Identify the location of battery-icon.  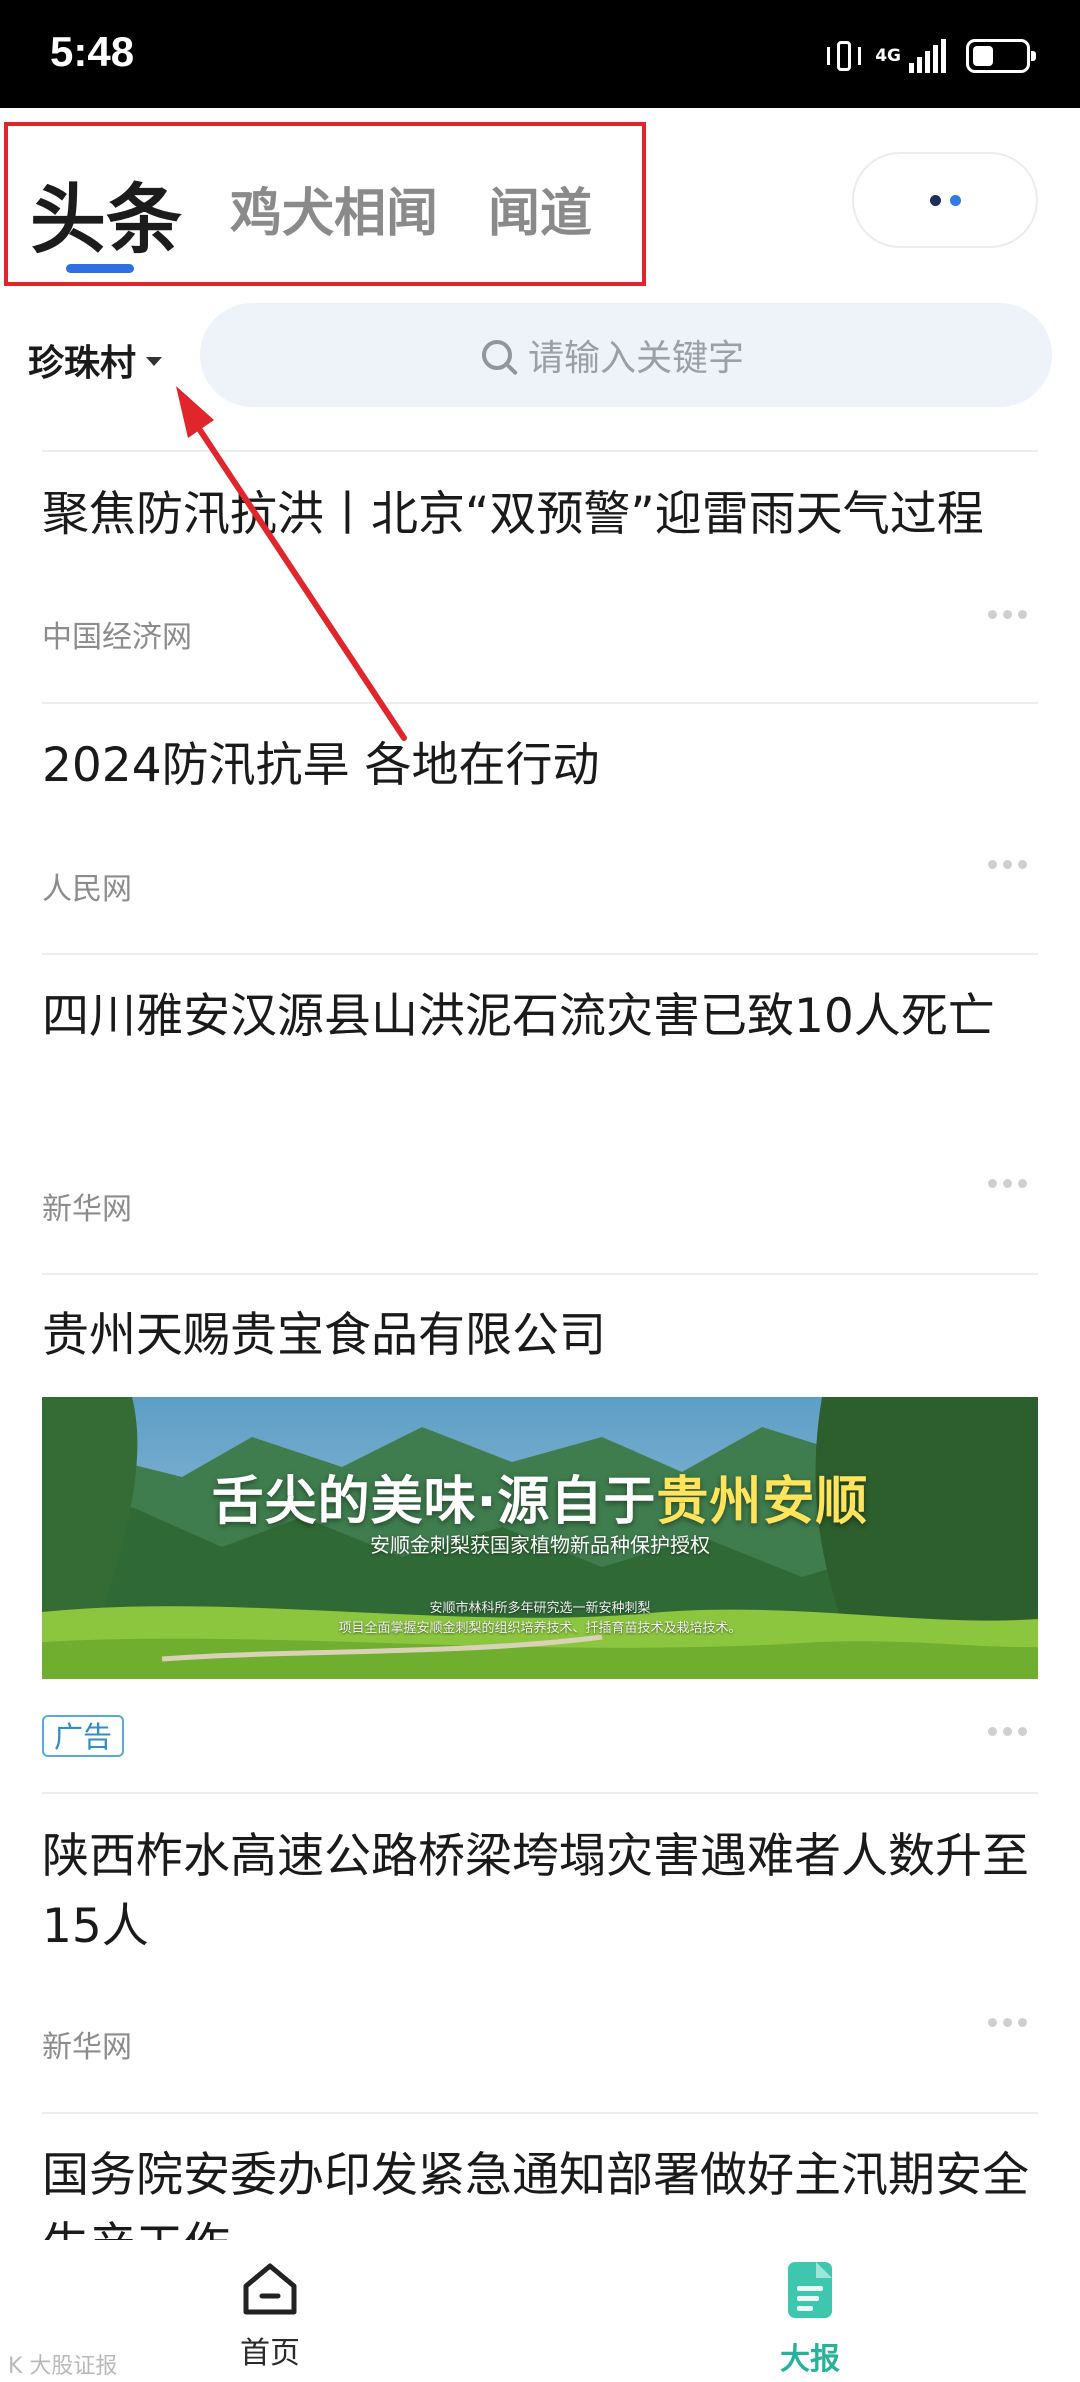
(1001, 56).